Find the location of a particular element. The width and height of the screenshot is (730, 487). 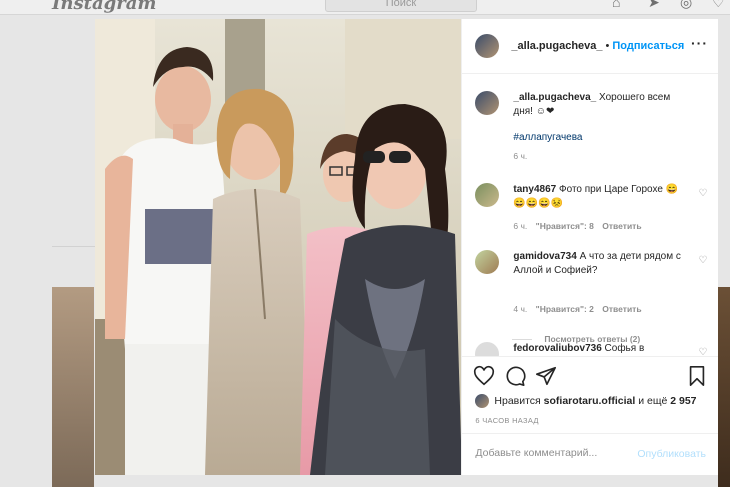

share-paper-plane-icon is located at coordinates (546, 376).